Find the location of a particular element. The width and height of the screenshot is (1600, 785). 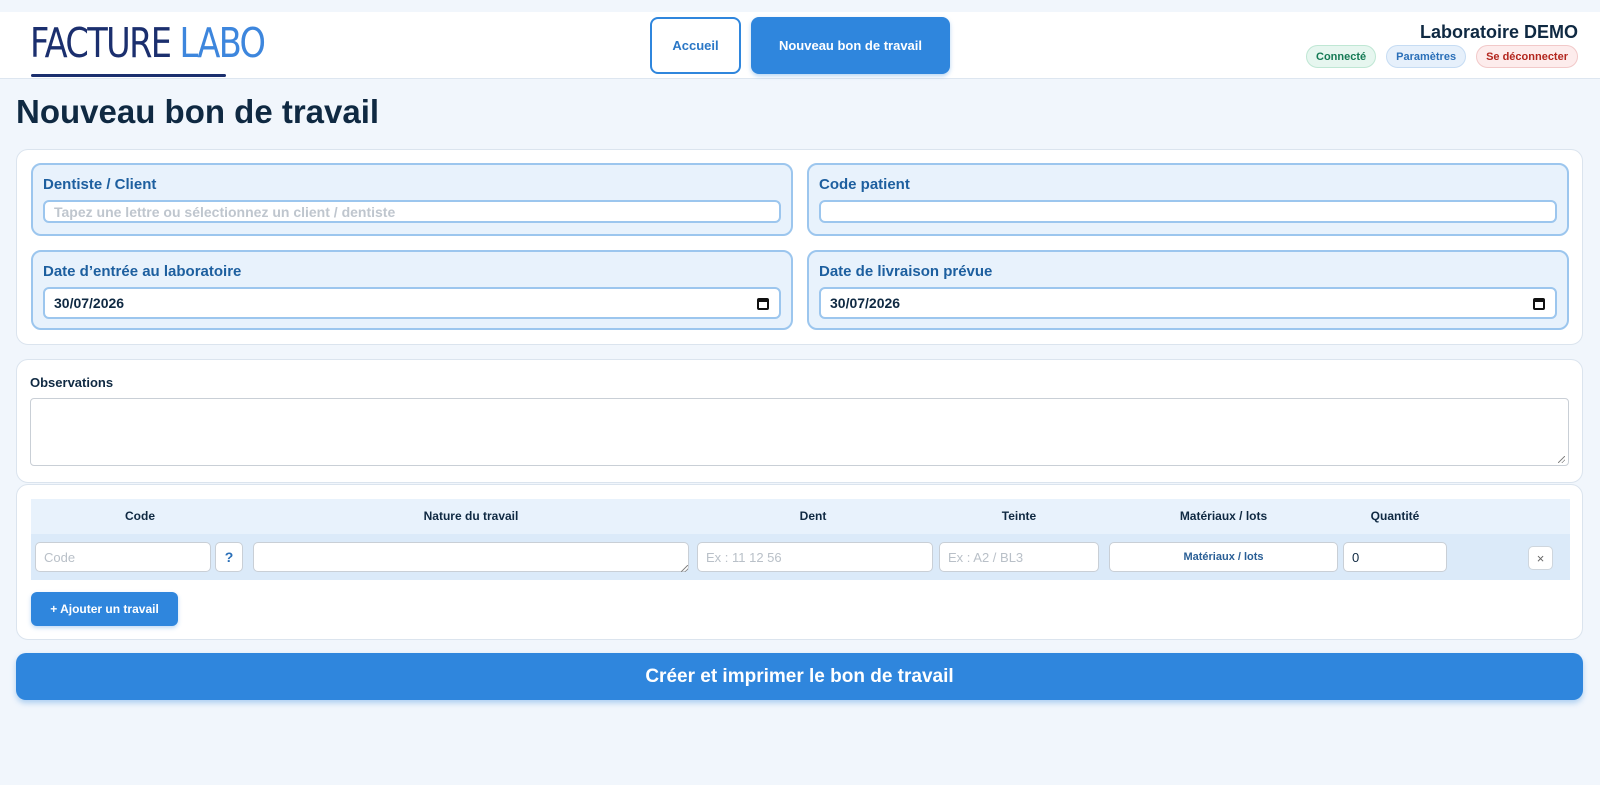

column-header-shade: Teinte is located at coordinates (1019, 516).